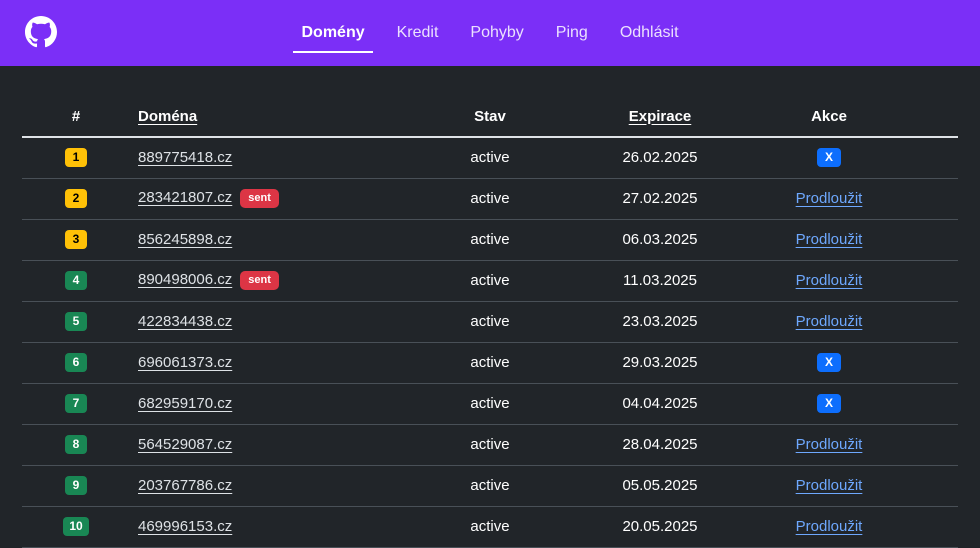 Image resolution: width=980 pixels, height=548 pixels. What do you see at coordinates (275, 363) in the screenshot?
I see `domain-cell: 696061373.cz` at bounding box center [275, 363].